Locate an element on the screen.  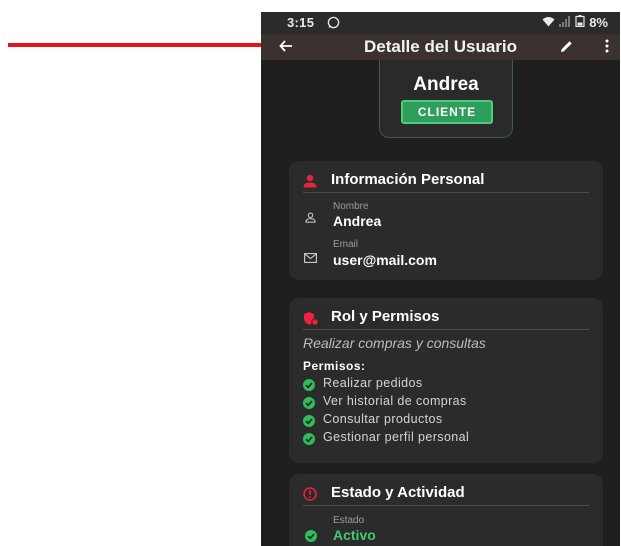
info-circle-icon is located at coordinates (310, 496).